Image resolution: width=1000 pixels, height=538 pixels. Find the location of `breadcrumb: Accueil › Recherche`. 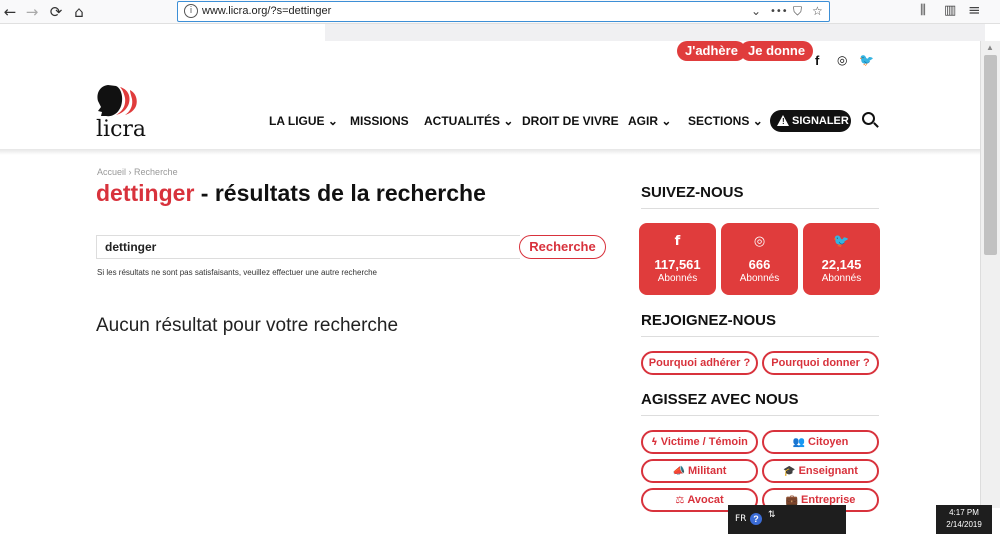

breadcrumb: Accueil › Recherche is located at coordinates (137, 172).